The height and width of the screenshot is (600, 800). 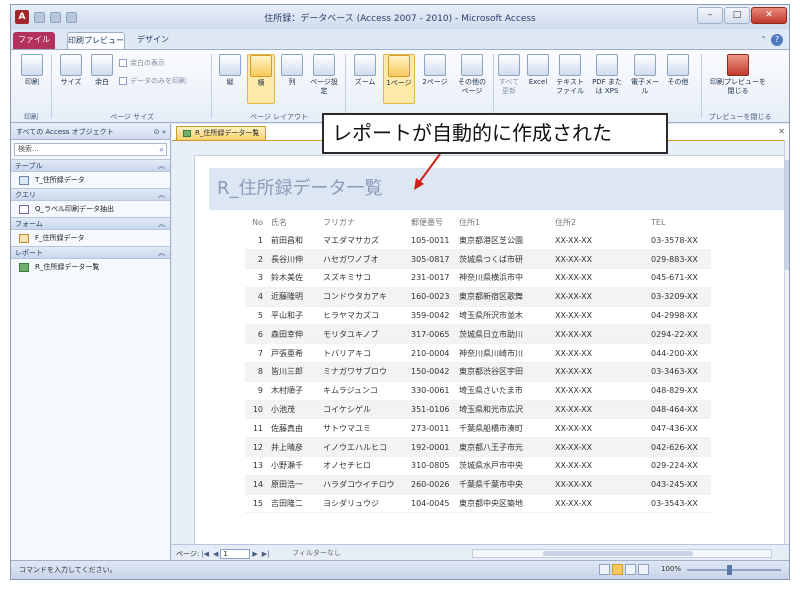 I want to click on report-cell: 吉田隆二, so click(x=297, y=504).